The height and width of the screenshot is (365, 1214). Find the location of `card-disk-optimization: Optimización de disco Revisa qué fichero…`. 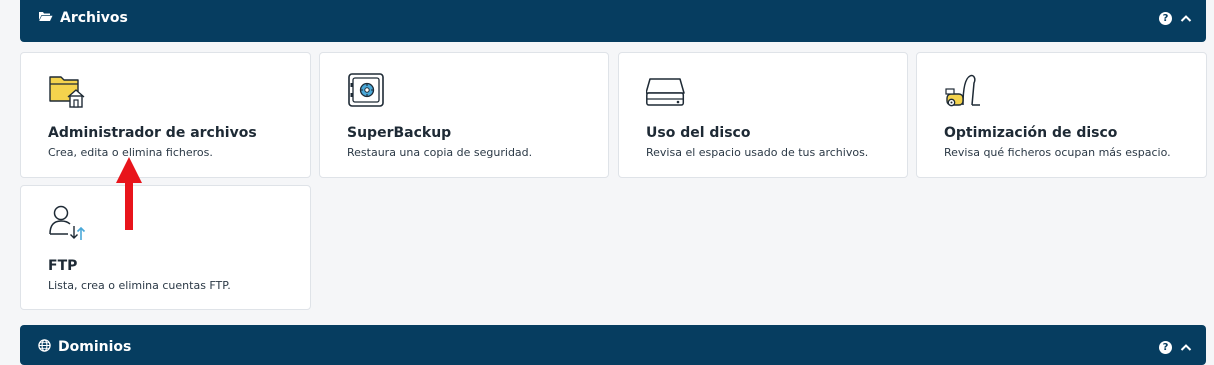

card-disk-optimization: Optimización de disco Revisa qué fichero… is located at coordinates (1061, 115).